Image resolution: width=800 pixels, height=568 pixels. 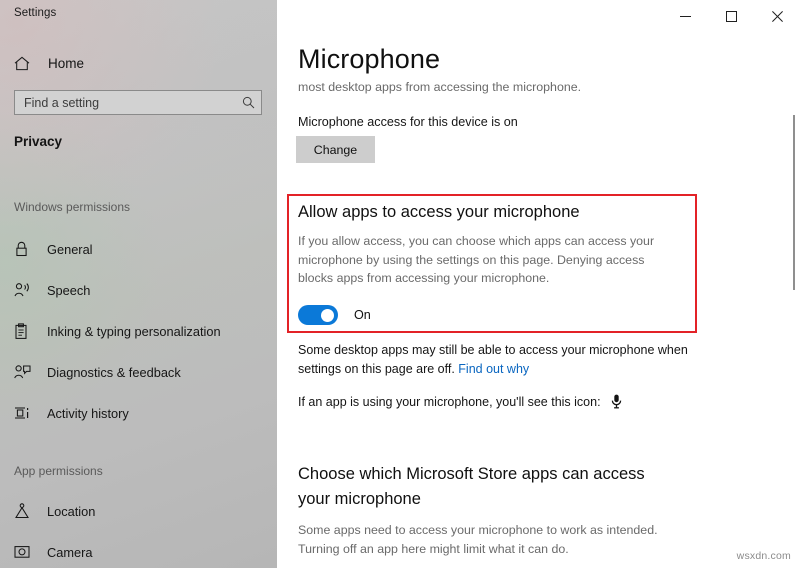 I want to click on allow-apps-toggle, so click(x=318, y=315).